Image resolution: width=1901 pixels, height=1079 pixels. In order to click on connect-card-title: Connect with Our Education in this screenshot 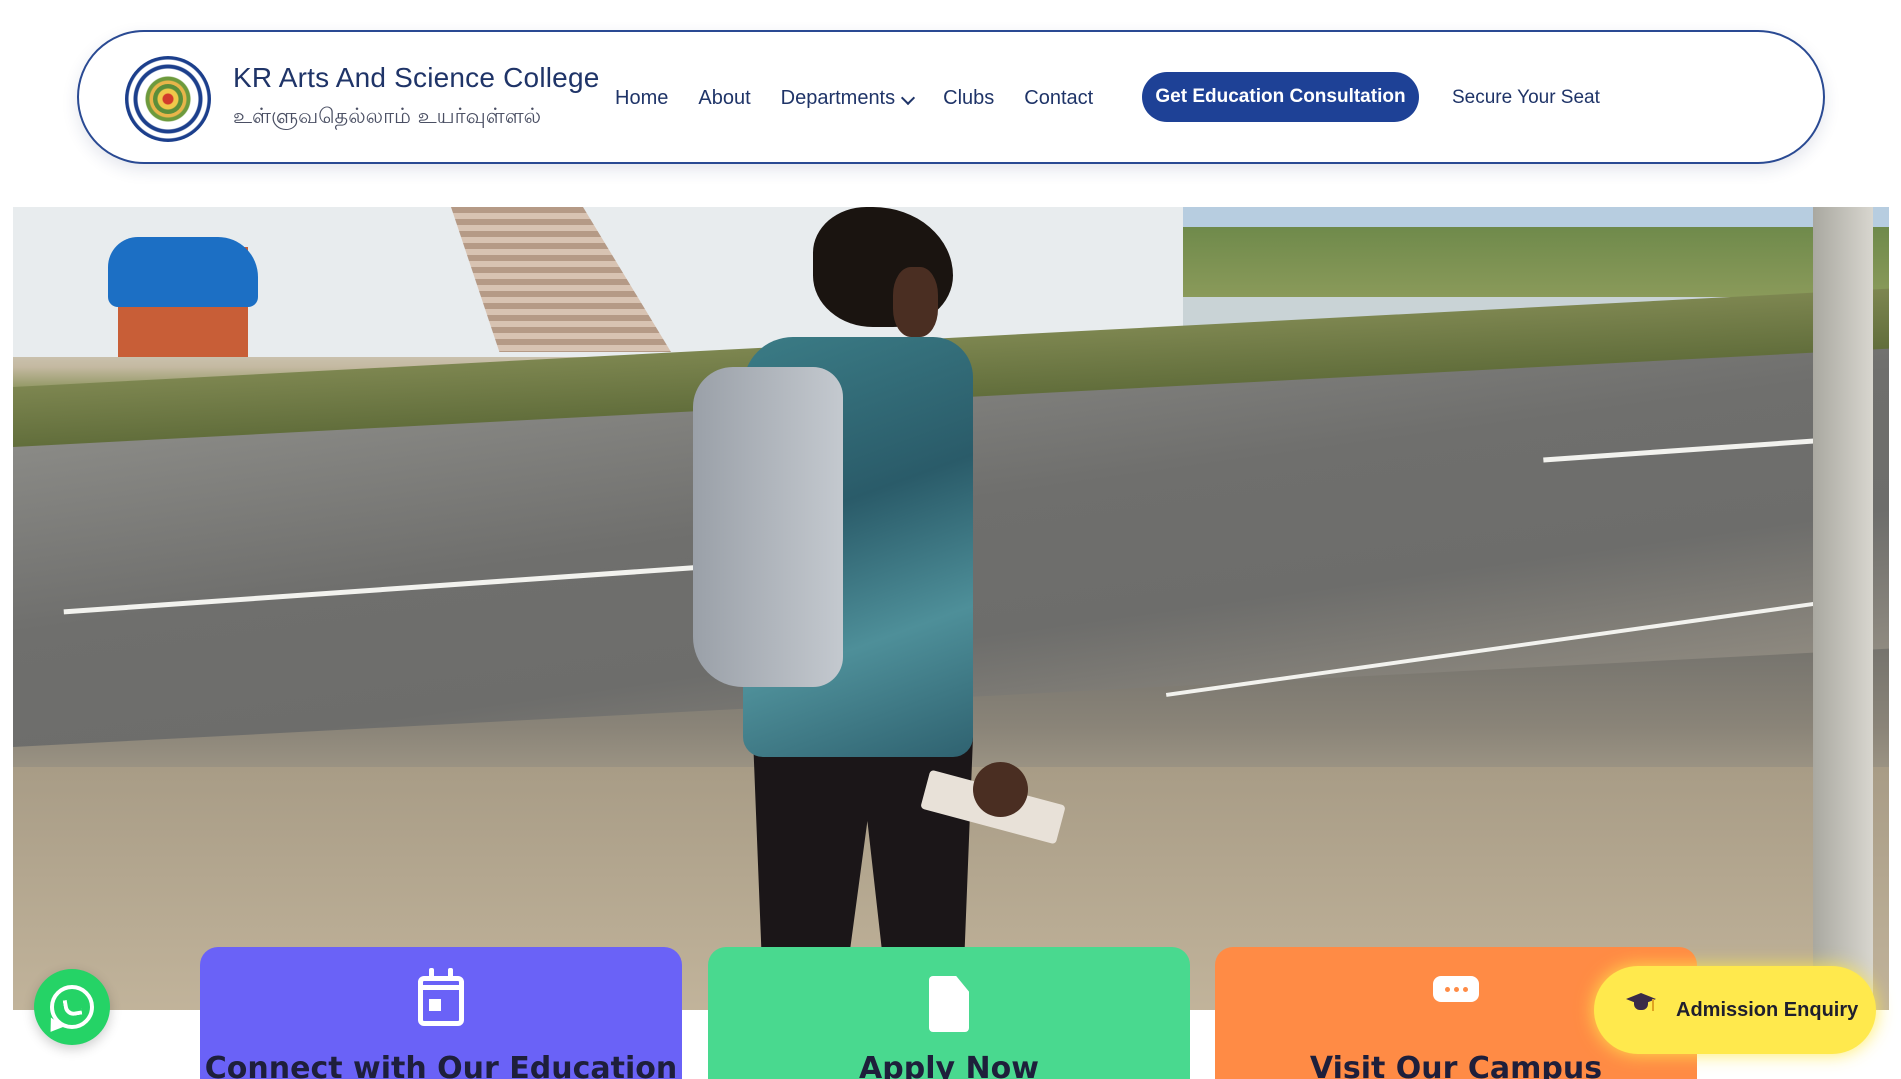, I will do `click(441, 1065)`.